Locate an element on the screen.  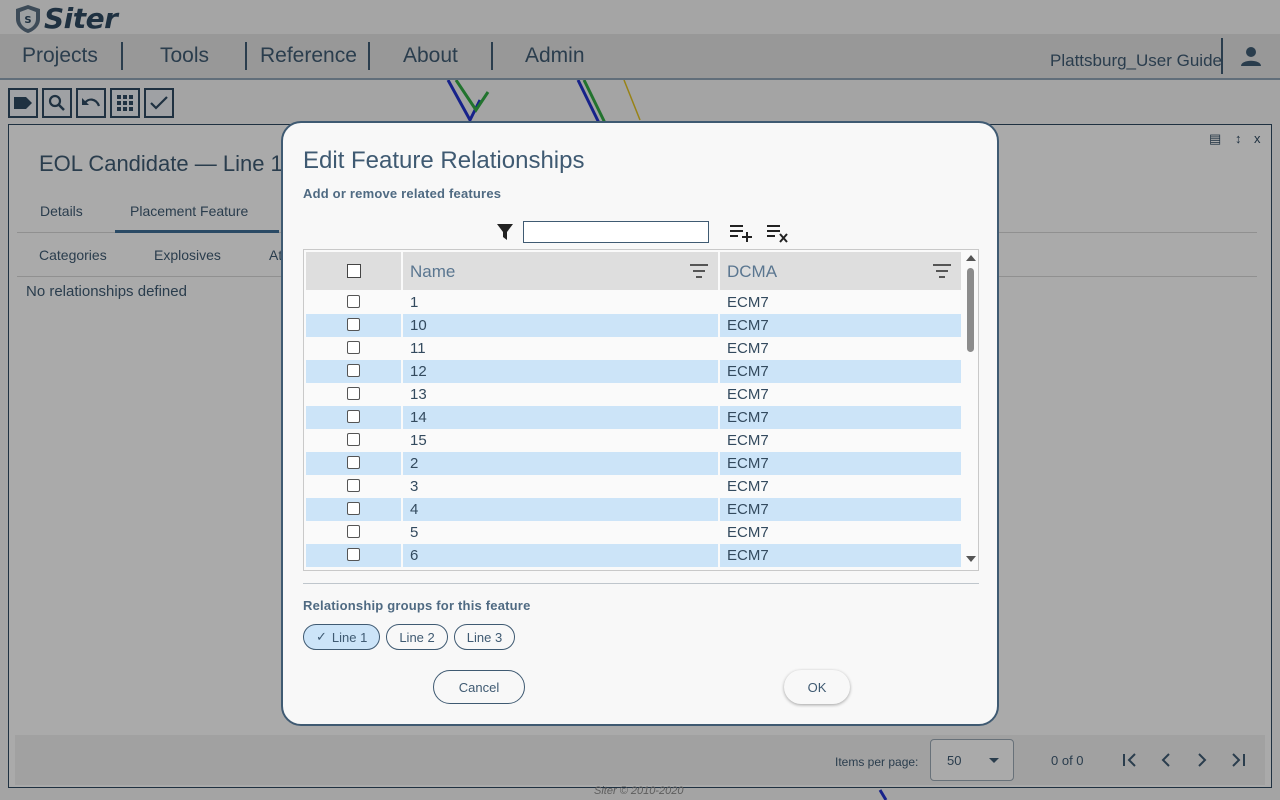
filter-input is located at coordinates (616, 232).